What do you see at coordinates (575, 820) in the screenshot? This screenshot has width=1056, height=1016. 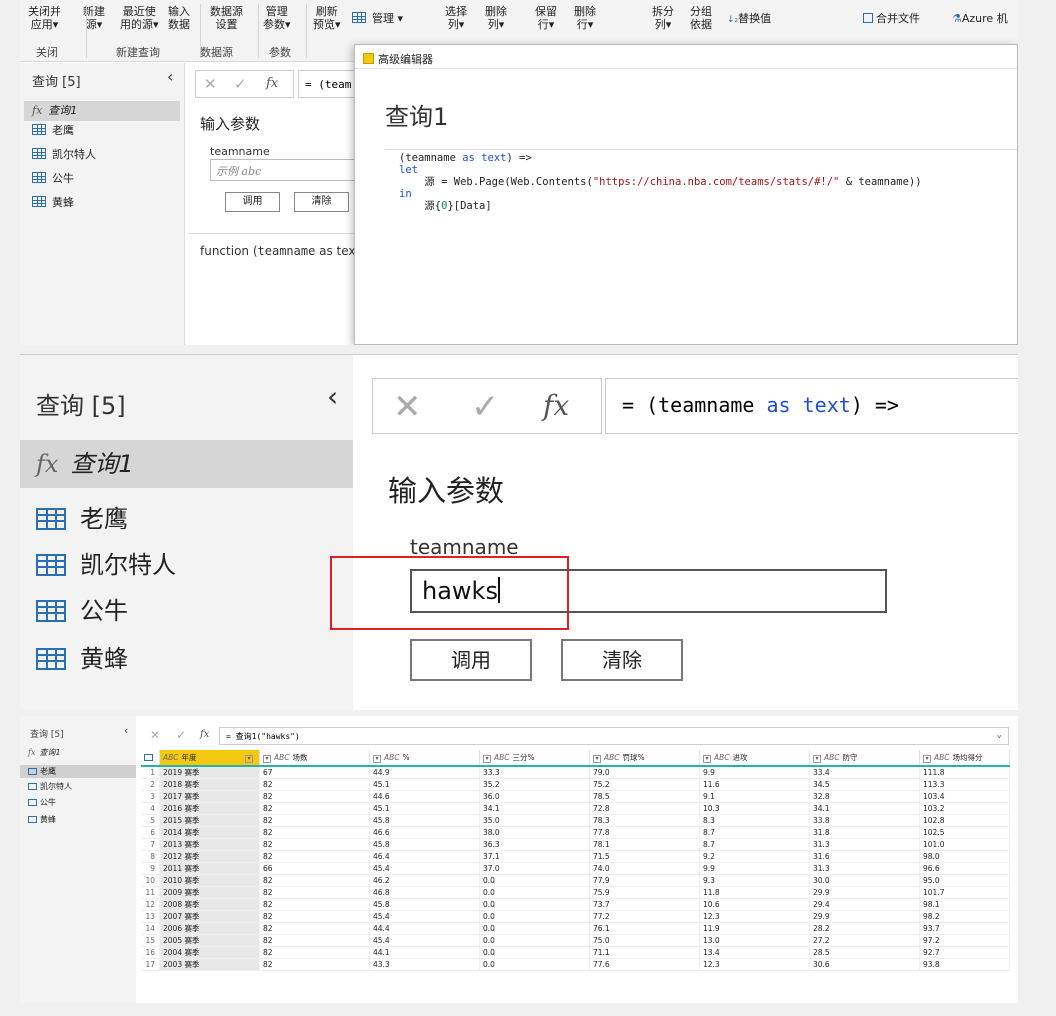 I see `table-row: 5 2015 赛季 82 45.8 35.0 78.3 8.3 33.8 102.8` at bounding box center [575, 820].